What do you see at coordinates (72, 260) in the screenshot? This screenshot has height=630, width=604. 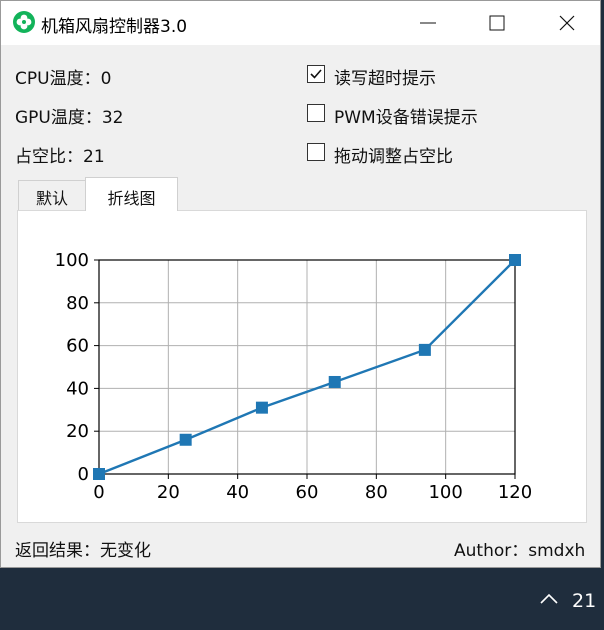 I see `y-tick-label: 100` at bounding box center [72, 260].